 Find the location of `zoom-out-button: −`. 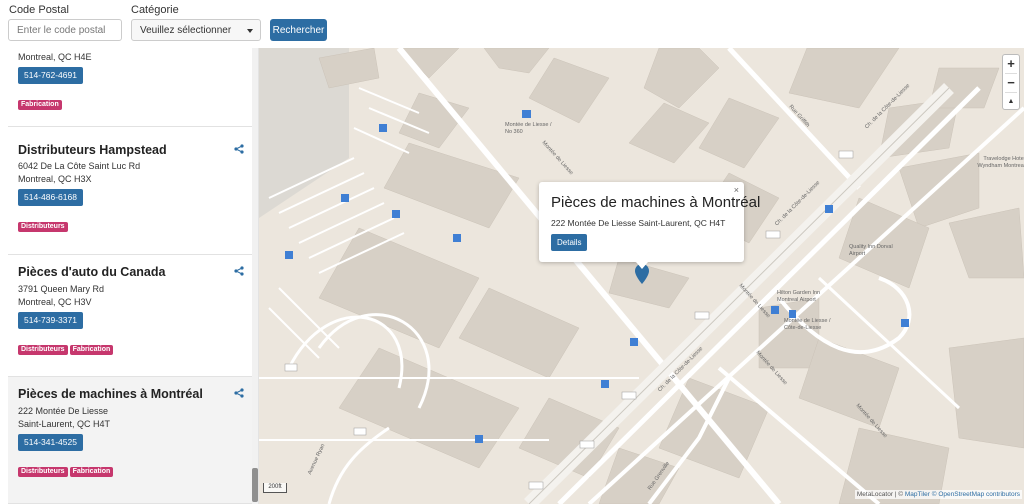

zoom-out-button: − is located at coordinates (1011, 83).